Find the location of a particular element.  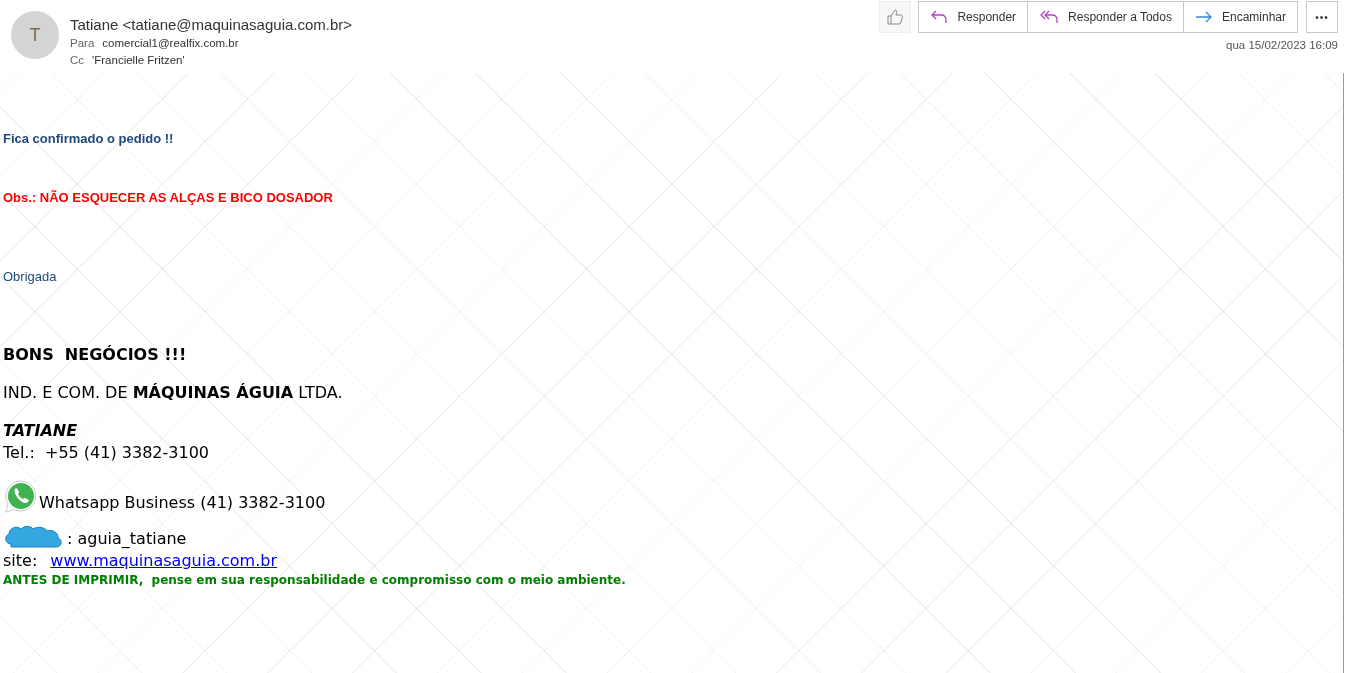

more-options-button: ••• is located at coordinates (1322, 17).